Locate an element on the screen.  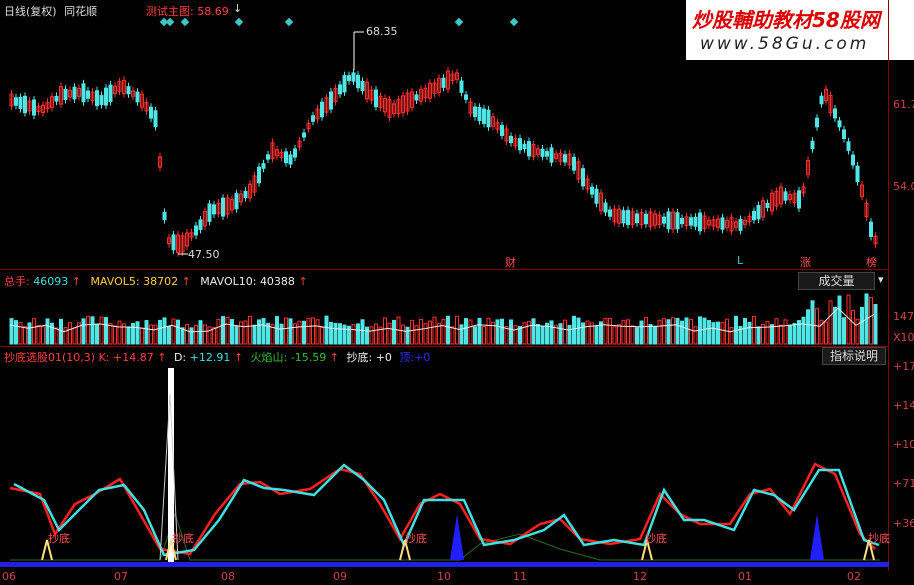
indicator-axis-tick: +10 is located at coordinates (903, 444).